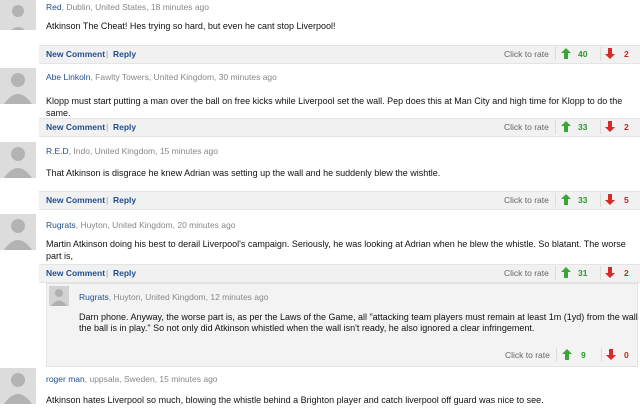 This screenshot has height=412, width=640. I want to click on upvote-count: 31, so click(583, 273).